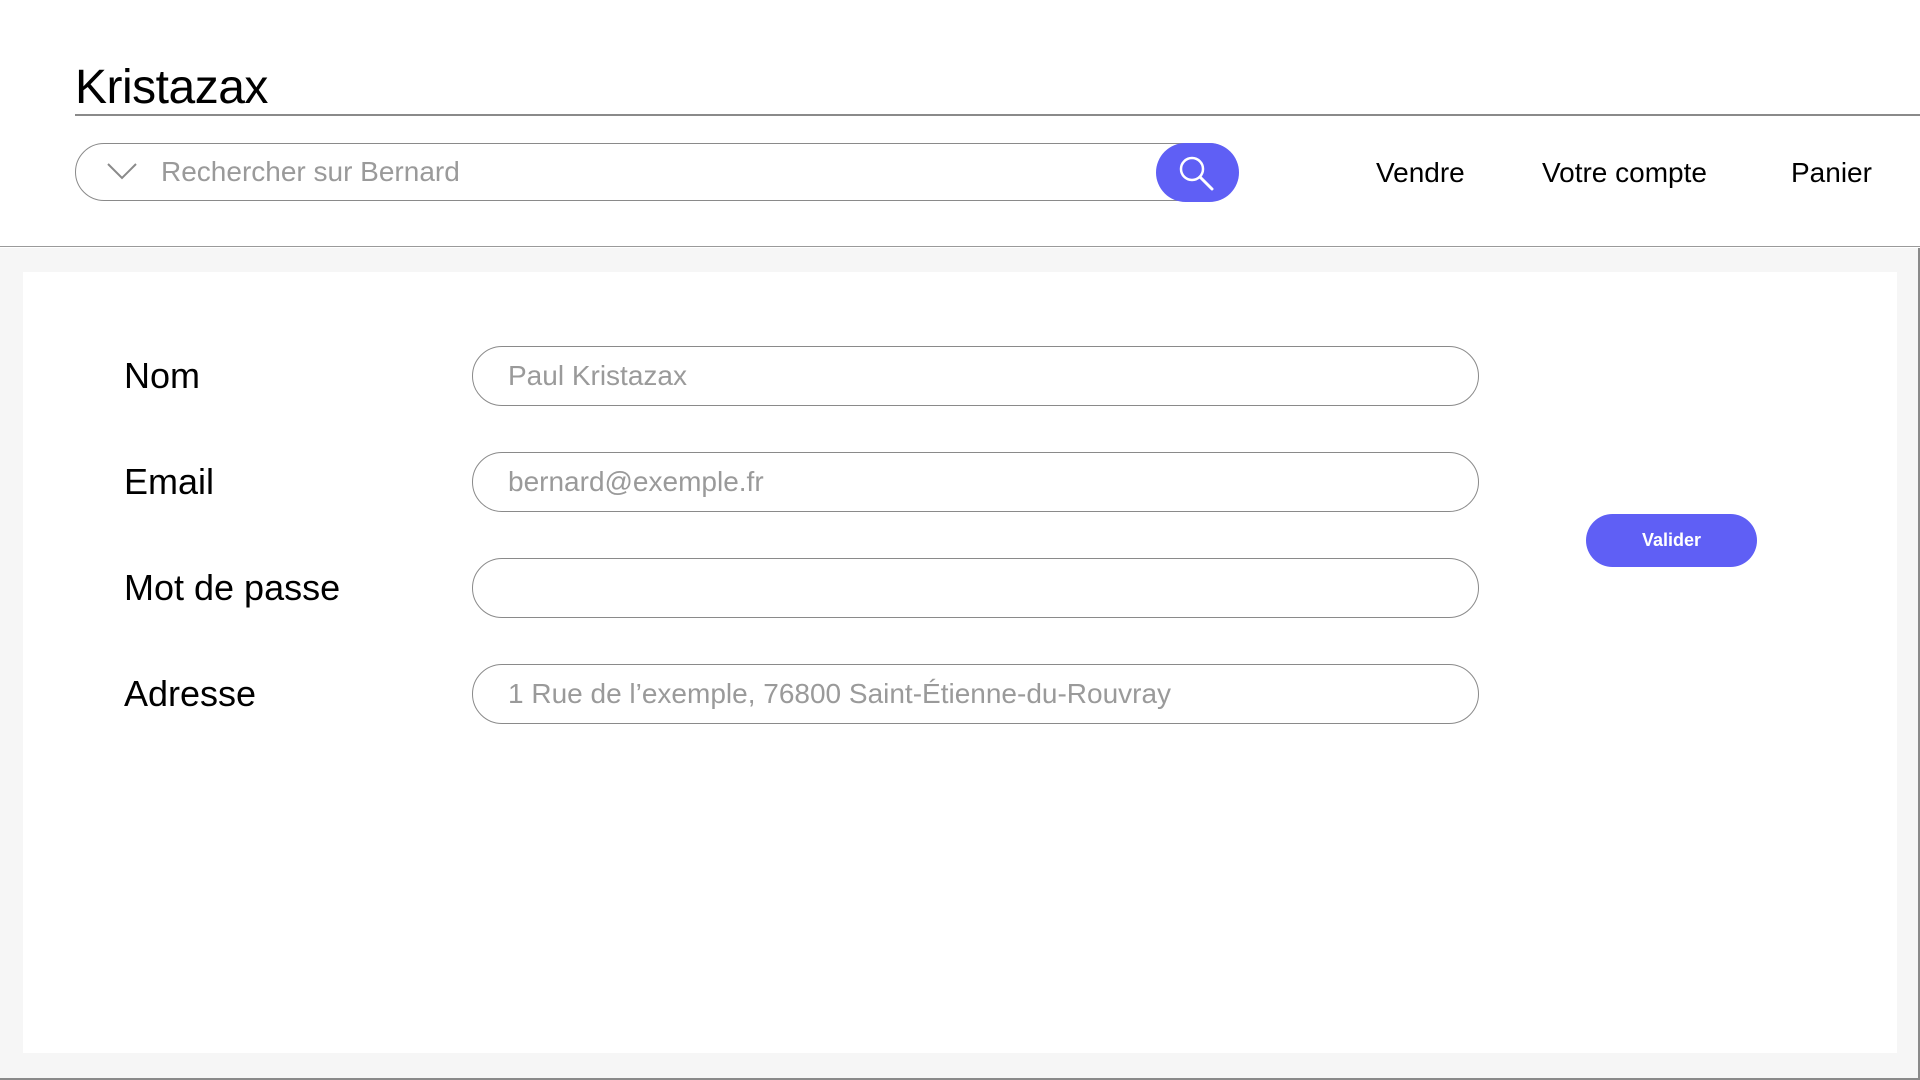 This screenshot has width=1920, height=1080. I want to click on password-field, so click(975, 588).